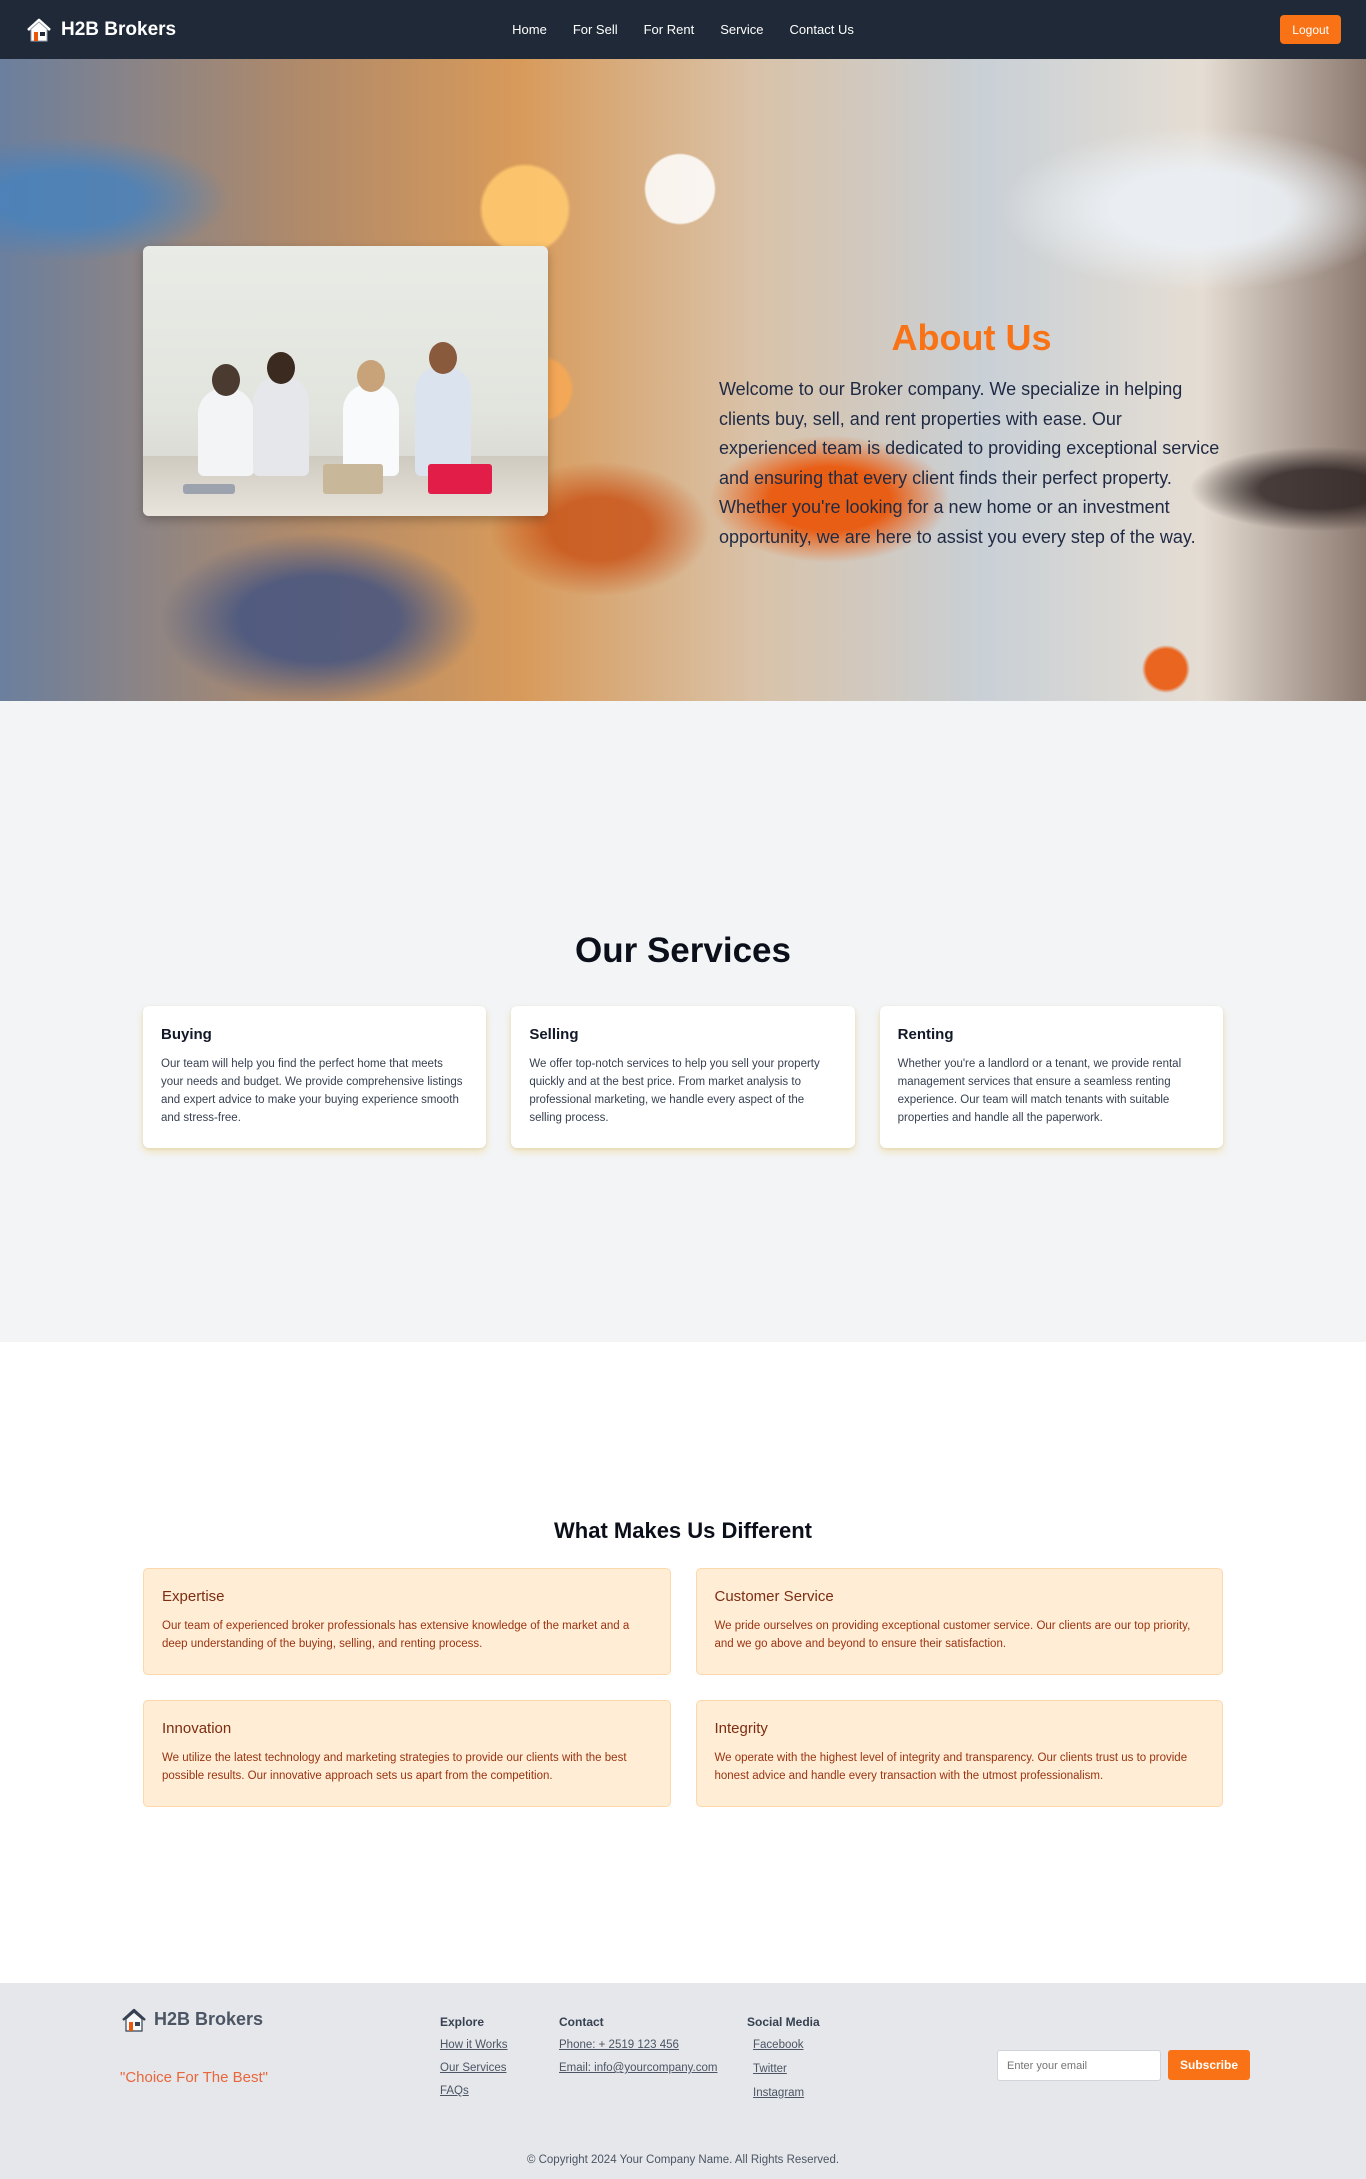 The image size is (1366, 2179). I want to click on footer-explore: Explore How it Works Our Services FAQs, so click(474, 2061).